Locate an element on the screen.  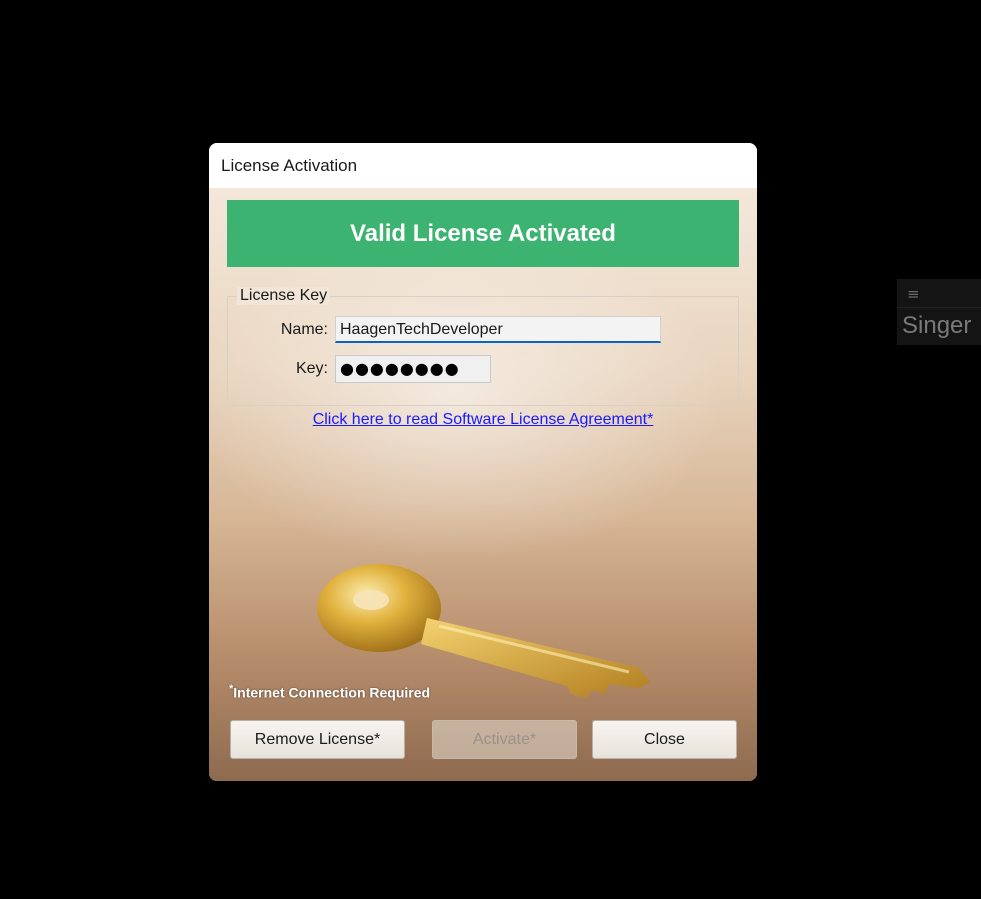
remove-license-button: Remove License* is located at coordinates (317, 739).